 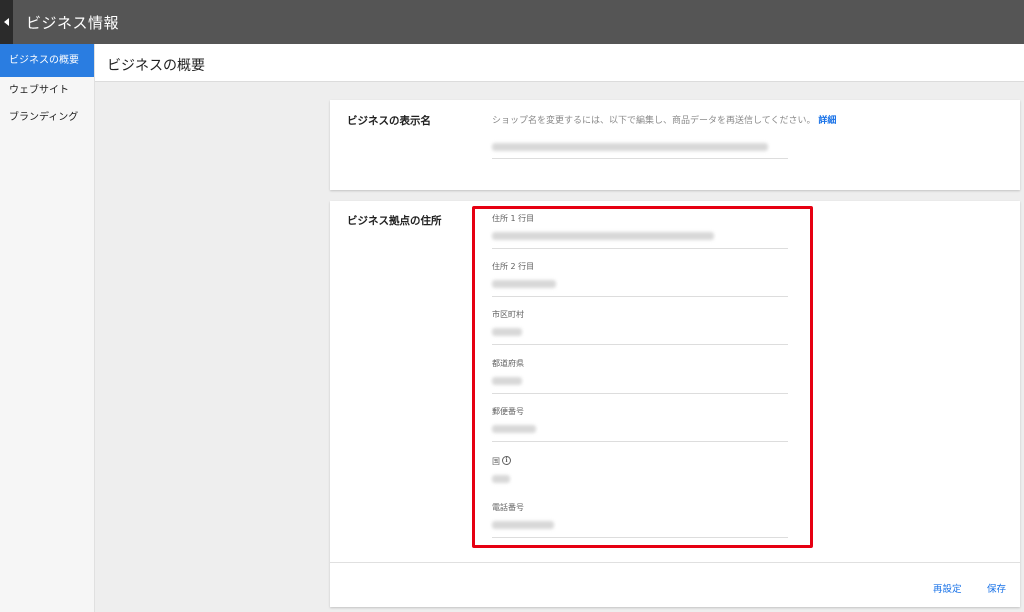 What do you see at coordinates (508, 363) in the screenshot?
I see `field-label: 都道府県` at bounding box center [508, 363].